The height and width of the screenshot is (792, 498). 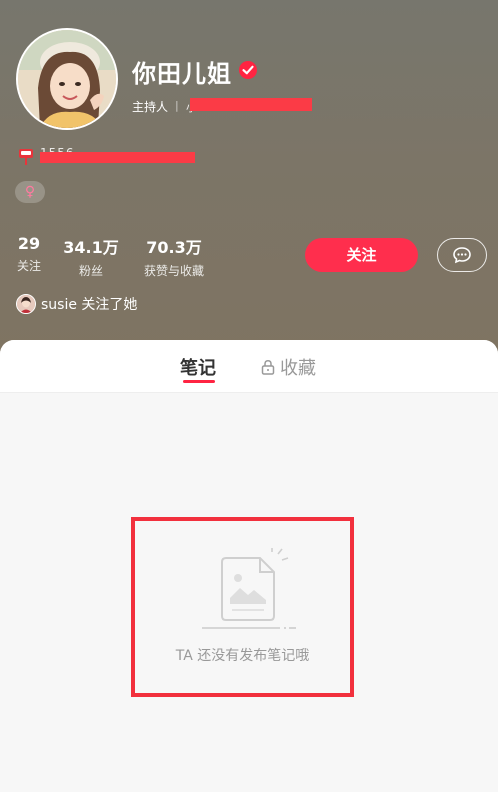 What do you see at coordinates (199, 381) in the screenshot?
I see `tab-active-indicator` at bounding box center [199, 381].